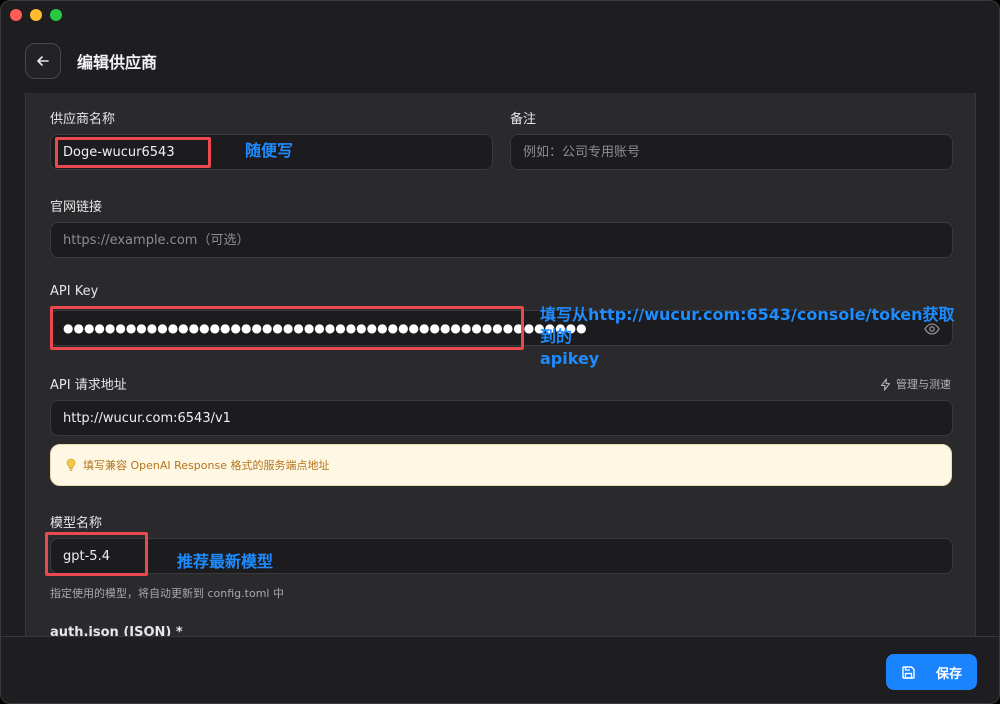 The image size is (1000, 704). Describe the element at coordinates (501, 465) in the screenshot. I see `endpoint-hint-box: 填写兼容 OpenAI Response 格式的服务端点地址` at that location.